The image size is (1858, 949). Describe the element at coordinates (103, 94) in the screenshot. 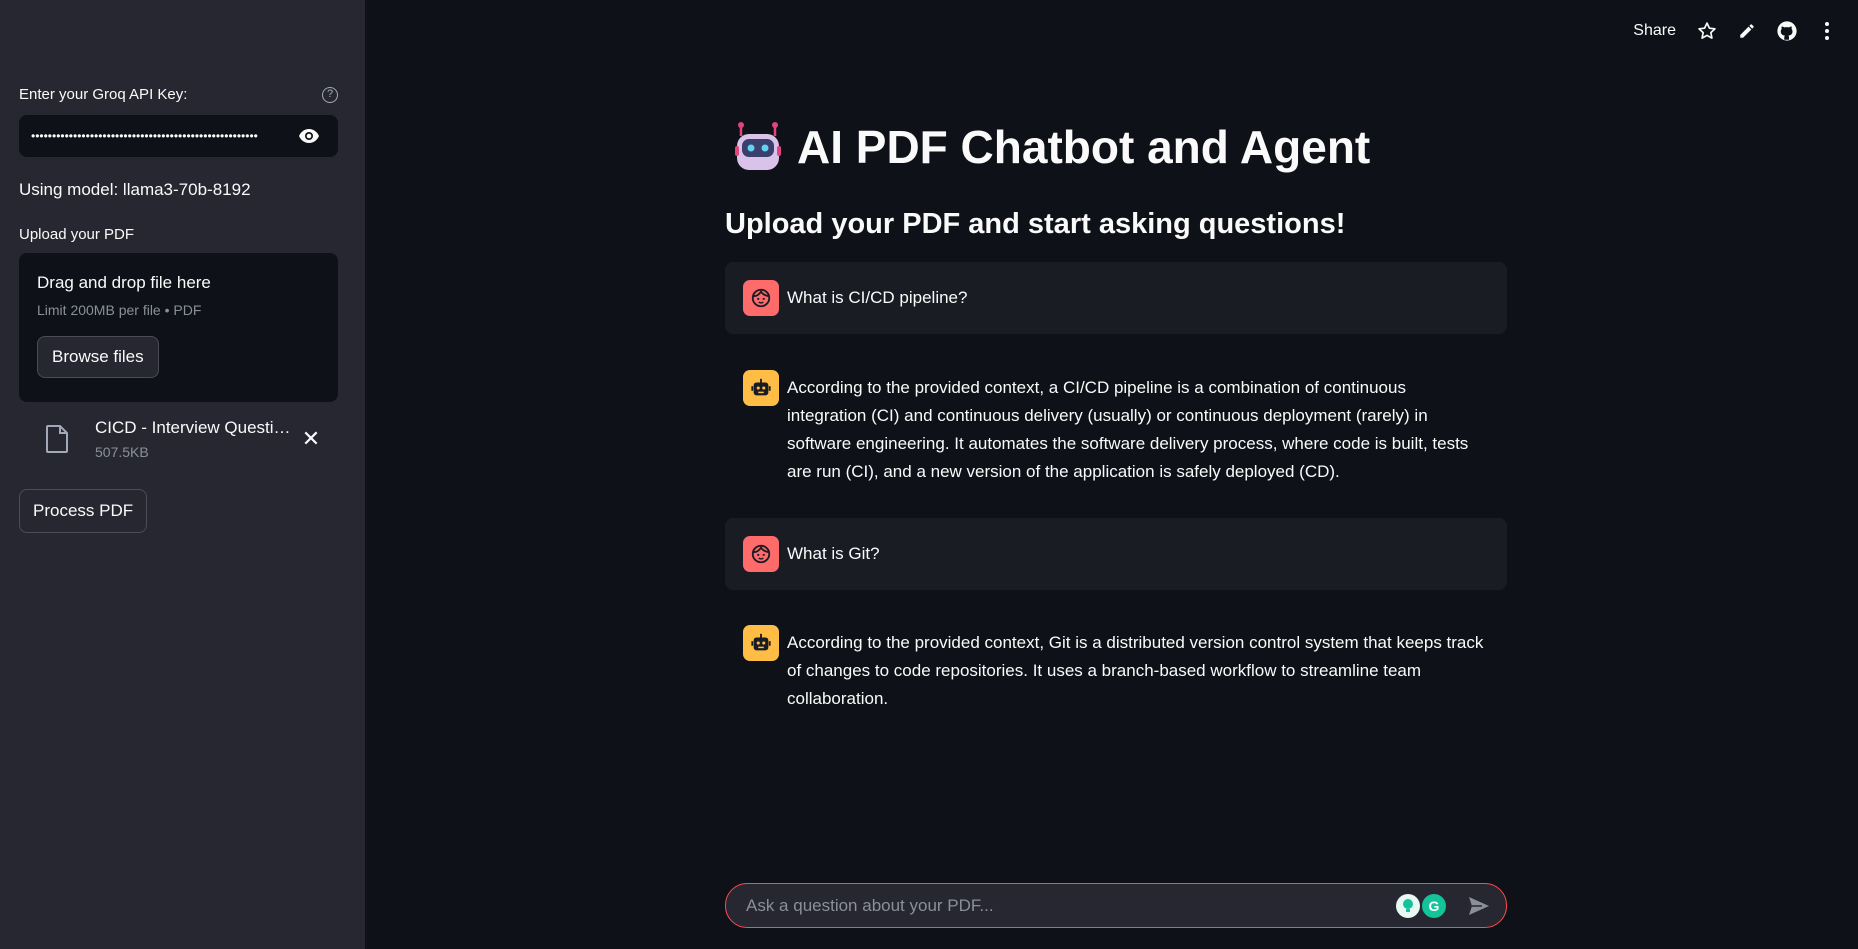

I see `api-key-label: Enter your Groq API Key:` at that location.